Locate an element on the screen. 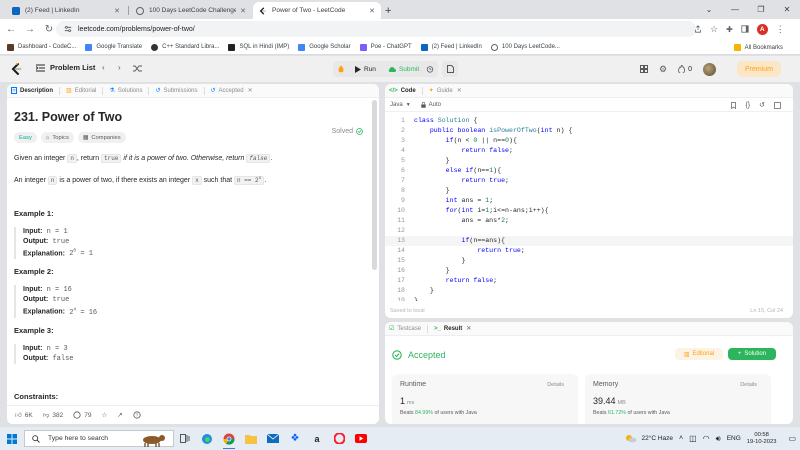 Image resolution: width=800 pixels, height=450 pixels. all-bookmarks-button: All Bookmarks is located at coordinates (758, 47).